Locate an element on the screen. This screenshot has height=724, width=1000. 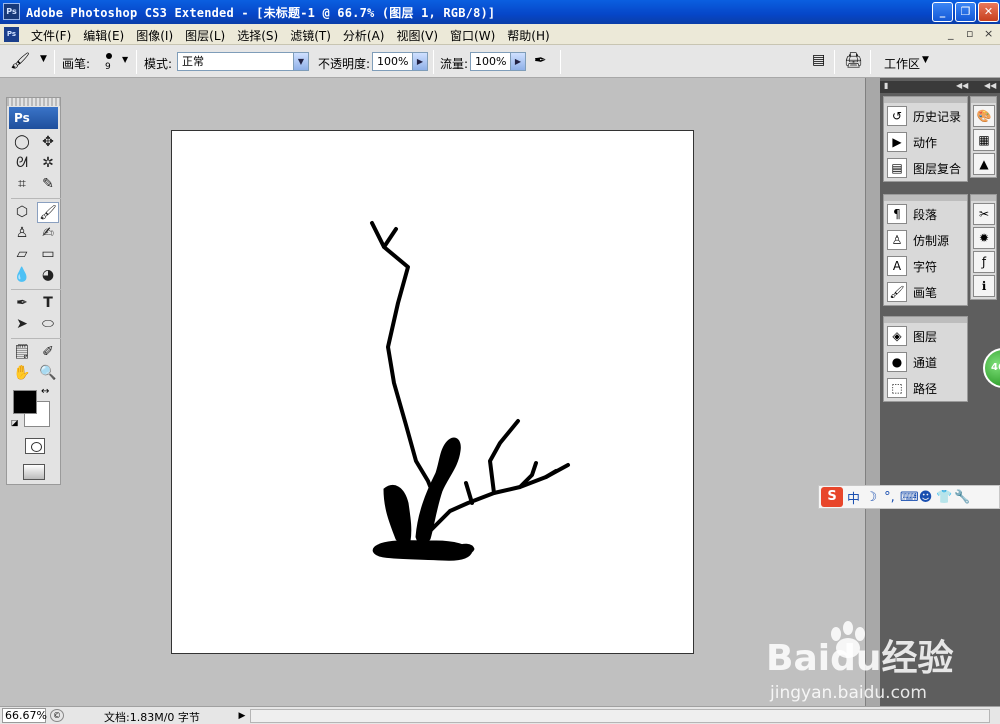
close-icon: ✕ is located at coordinates (988, 12).